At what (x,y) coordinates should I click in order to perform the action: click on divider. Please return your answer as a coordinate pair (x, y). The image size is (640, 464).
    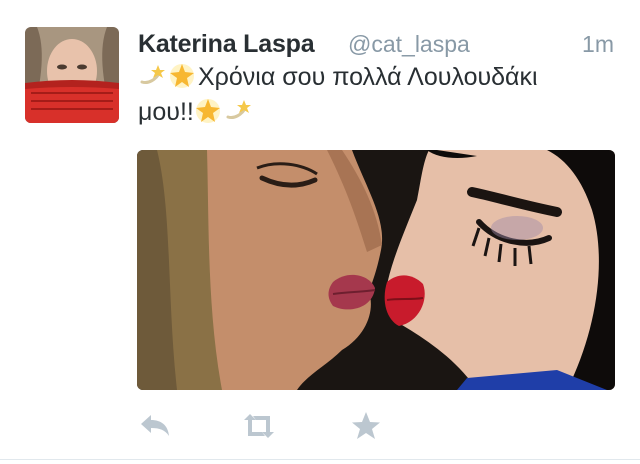
    Looking at the image, I should click on (320, 459).